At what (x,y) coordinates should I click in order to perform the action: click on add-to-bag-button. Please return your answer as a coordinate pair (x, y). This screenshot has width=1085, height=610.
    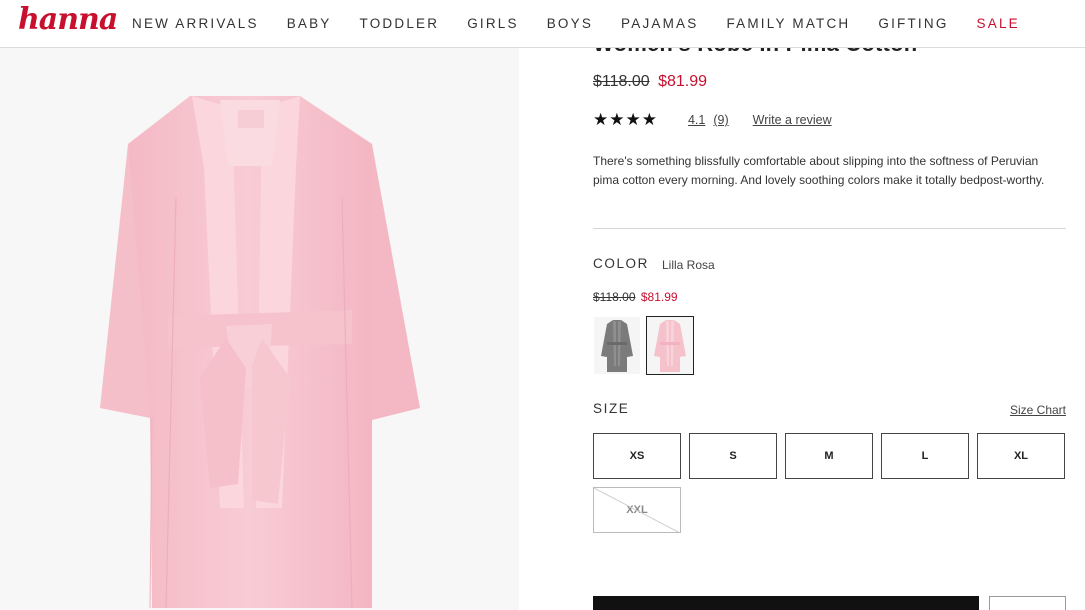
    Looking at the image, I should click on (786, 603).